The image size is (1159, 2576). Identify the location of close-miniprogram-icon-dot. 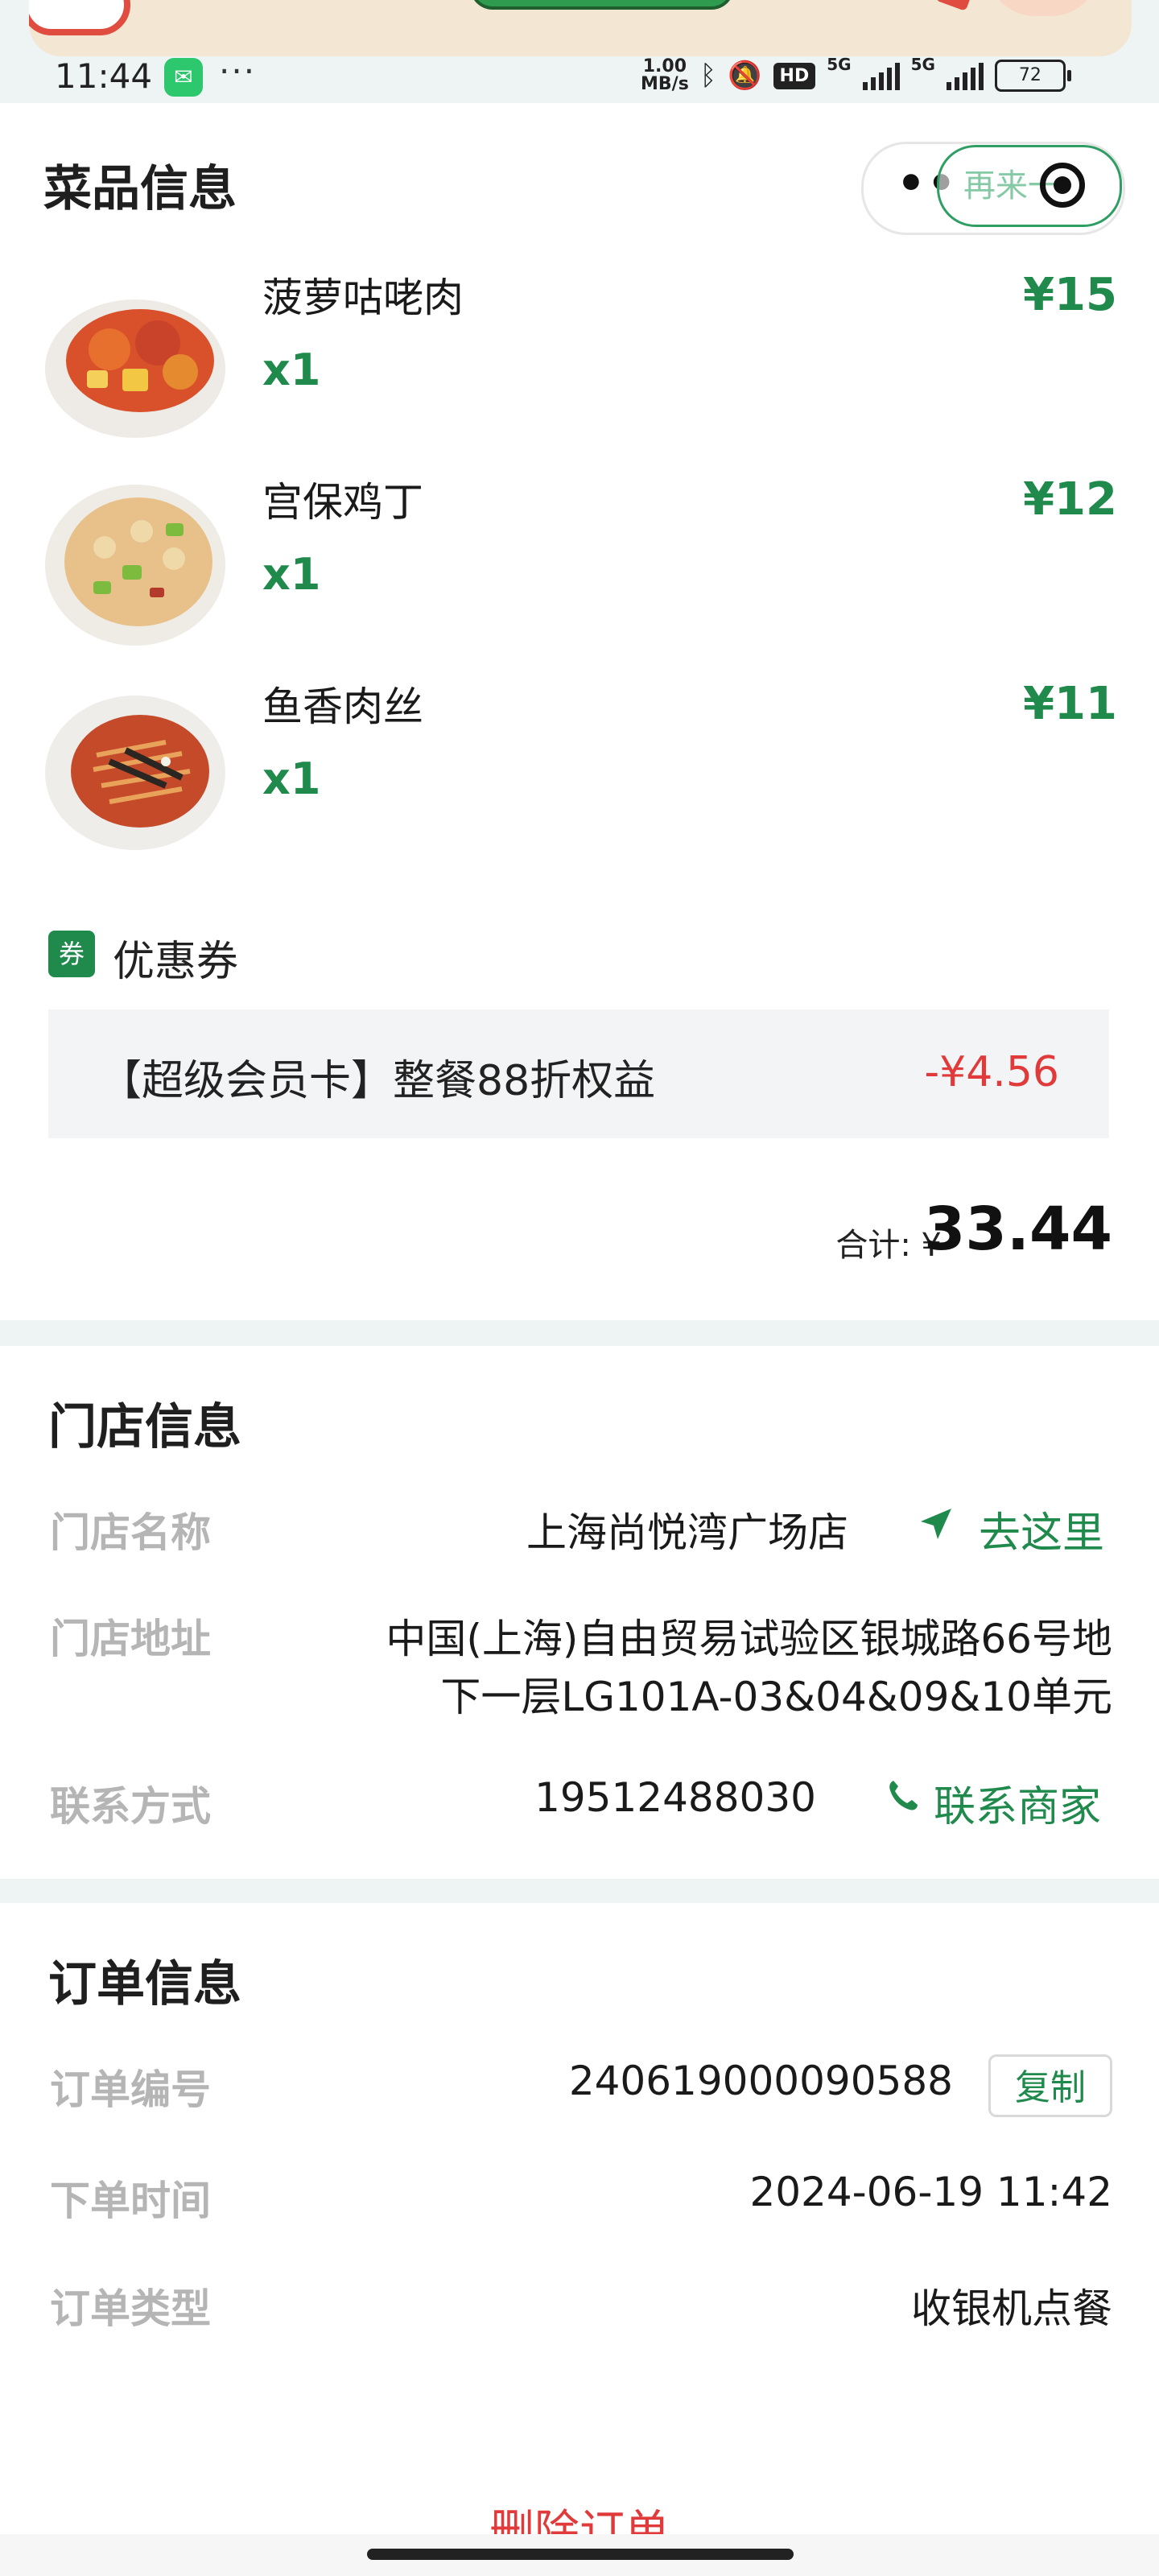
(1062, 185).